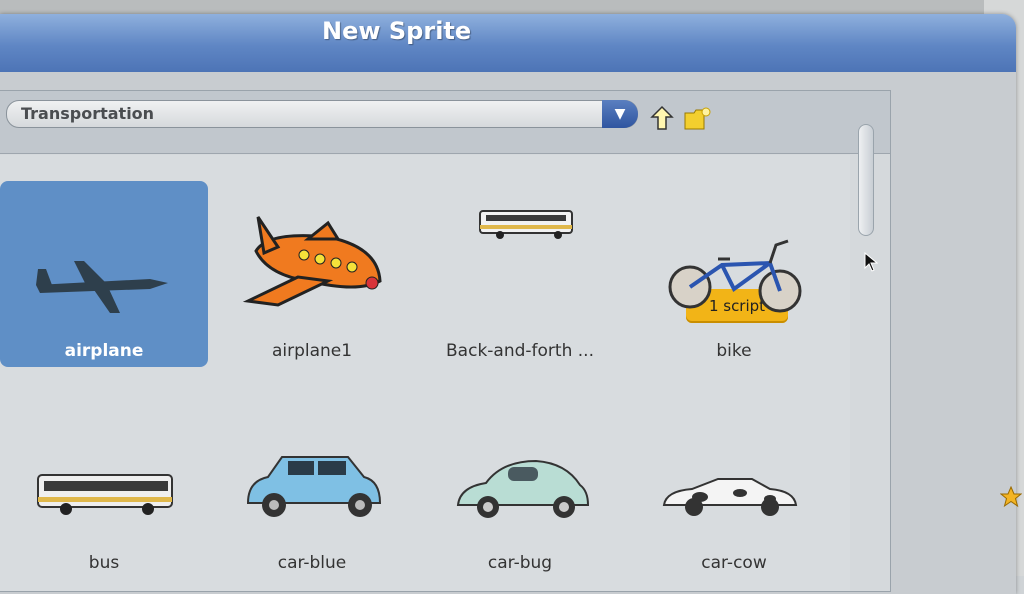 This screenshot has height=594, width=1024. What do you see at coordinates (734, 351) in the screenshot?
I see `sprite-name: bike` at bounding box center [734, 351].